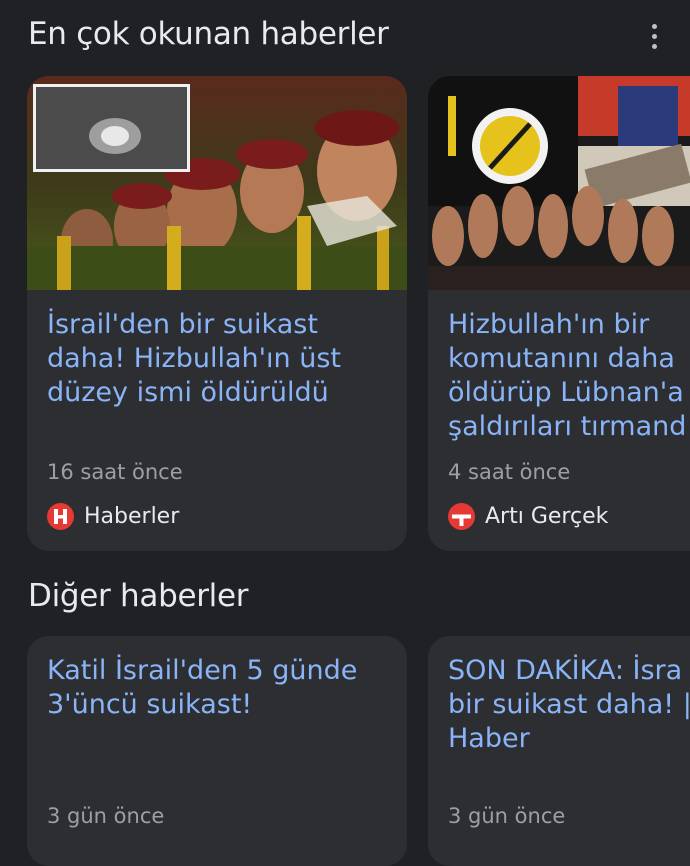 Image resolution: width=690 pixels, height=866 pixels. Describe the element at coordinates (138, 596) in the screenshot. I see `section-title-other-news: Diğer haberler` at that location.